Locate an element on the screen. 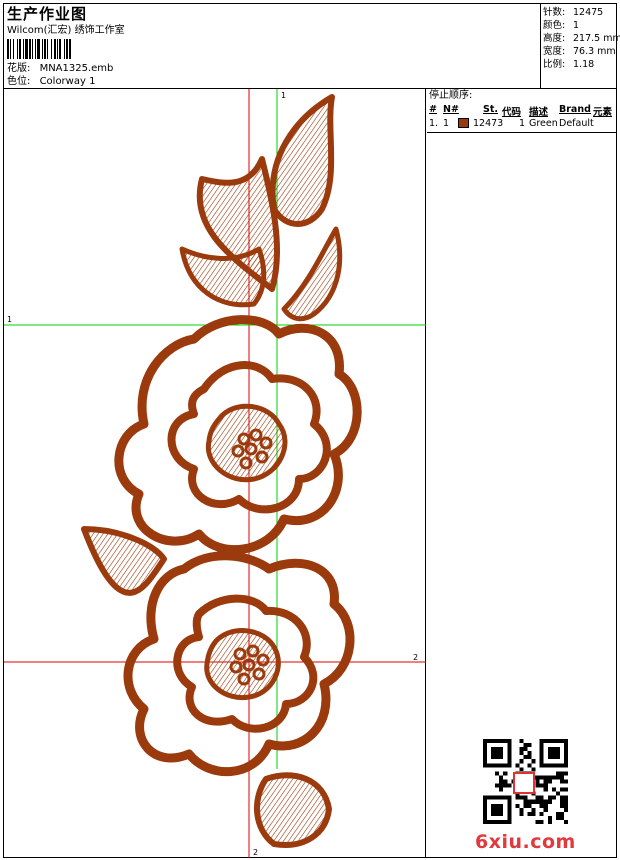 The width and height of the screenshot is (620, 860). row-stitches: 12473 is located at coordinates (488, 123).